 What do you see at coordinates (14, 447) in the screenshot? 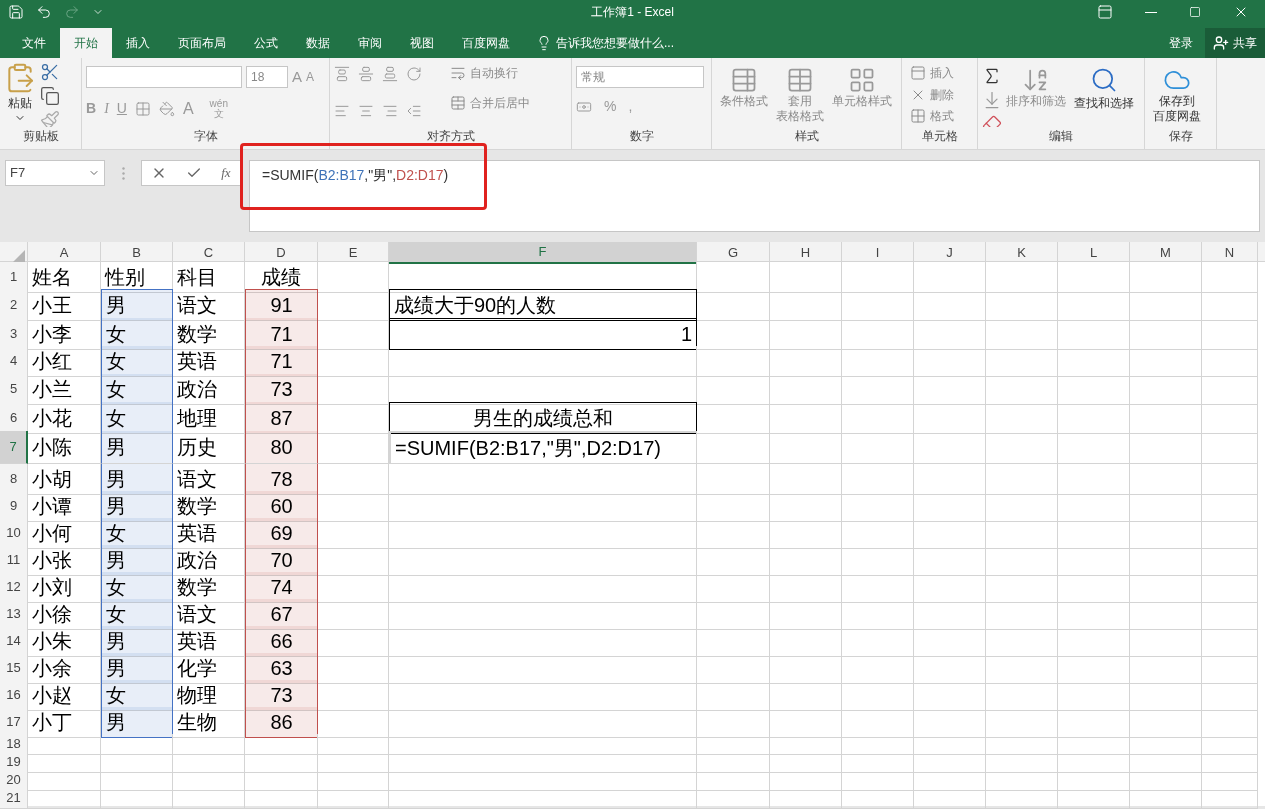
I see `row-header: 7` at bounding box center [14, 447].